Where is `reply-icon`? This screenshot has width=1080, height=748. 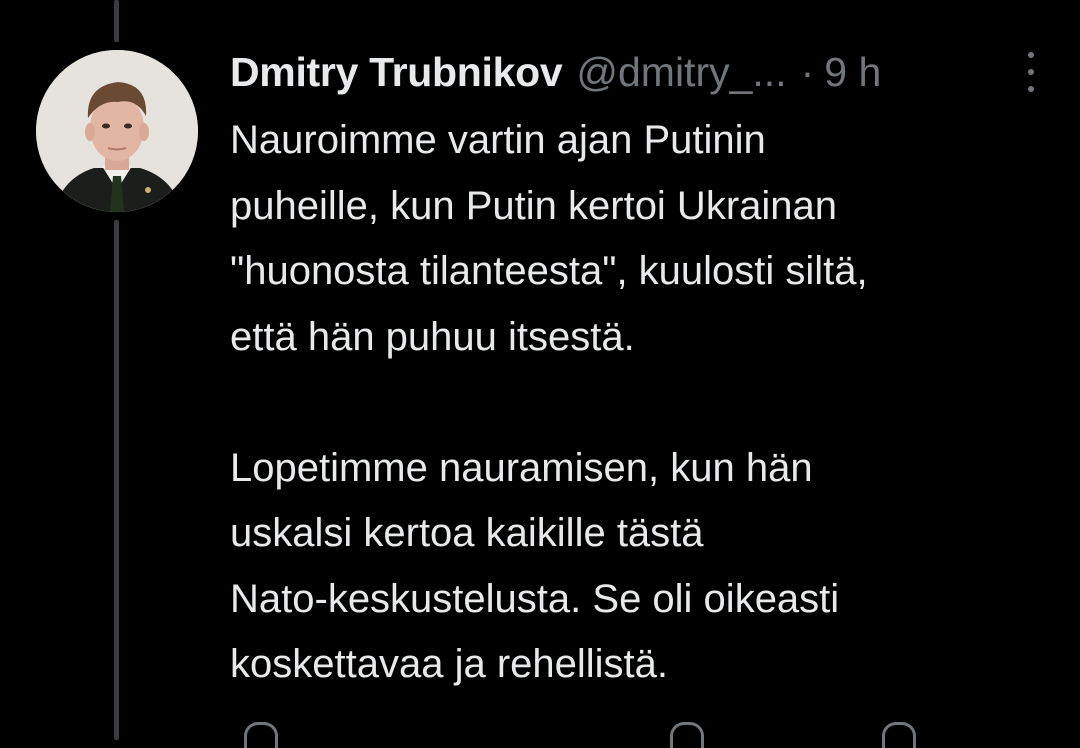 reply-icon is located at coordinates (261, 735).